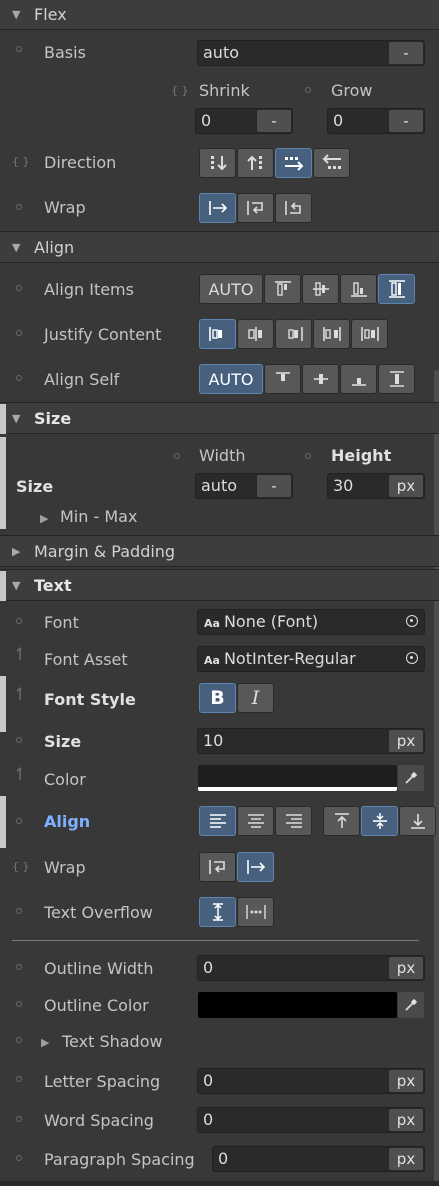 The height and width of the screenshot is (1186, 439). Describe the element at coordinates (311, 1120) in the screenshot. I see `word-spacing-input: 0 px` at that location.